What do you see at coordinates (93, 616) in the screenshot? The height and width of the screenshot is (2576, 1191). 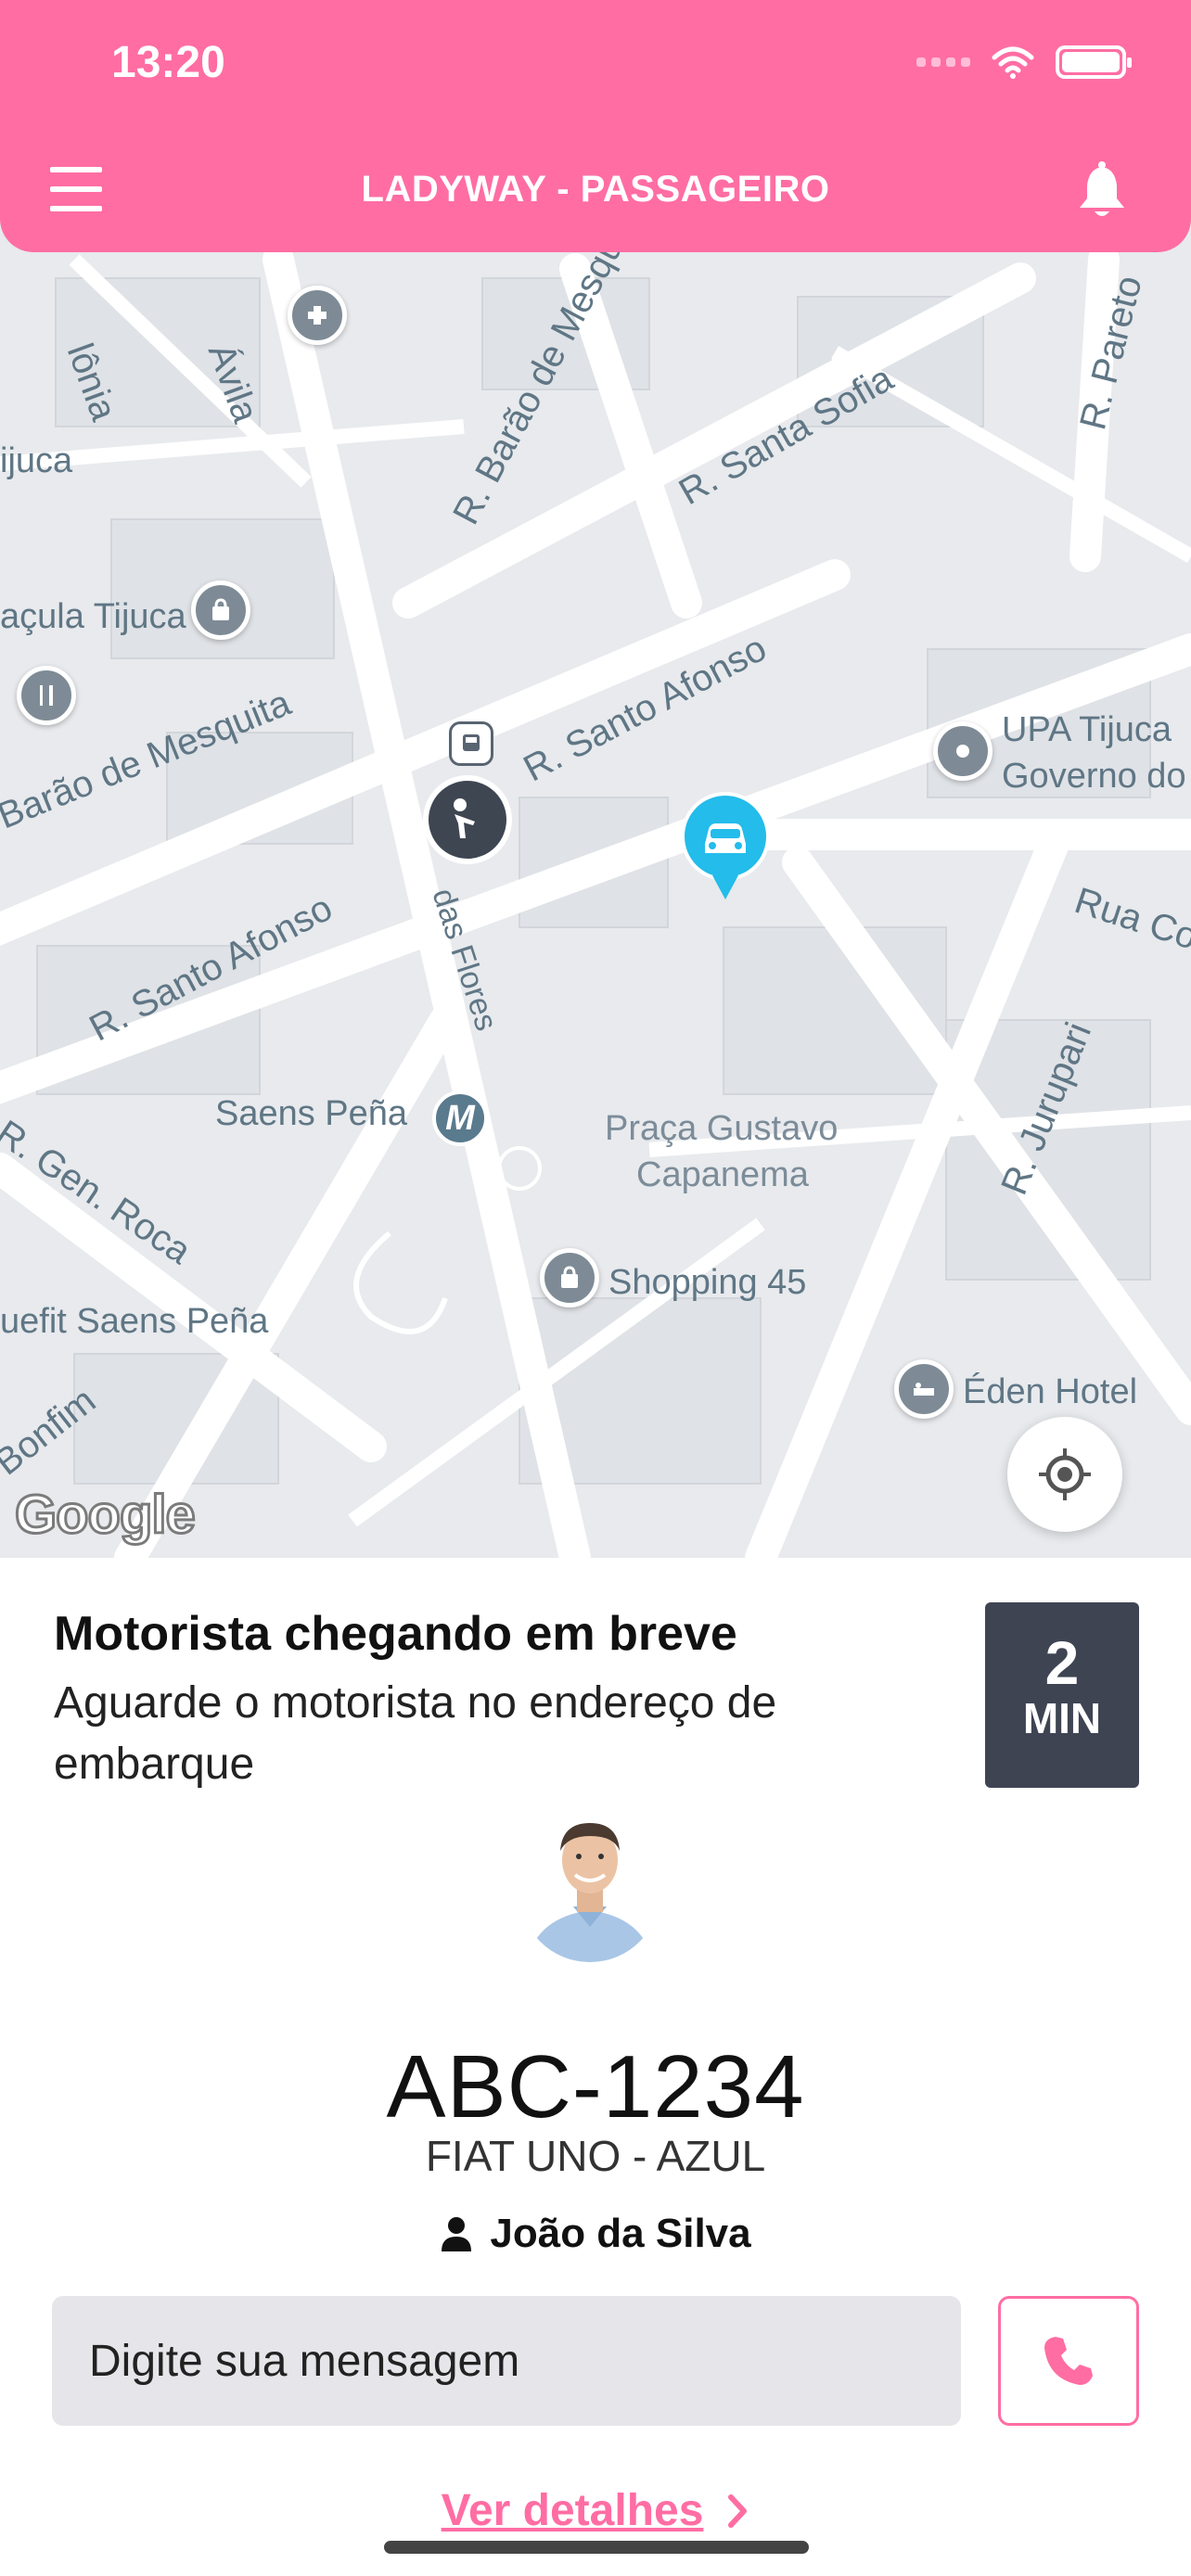 I see `place-label: açula Tijuca` at bounding box center [93, 616].